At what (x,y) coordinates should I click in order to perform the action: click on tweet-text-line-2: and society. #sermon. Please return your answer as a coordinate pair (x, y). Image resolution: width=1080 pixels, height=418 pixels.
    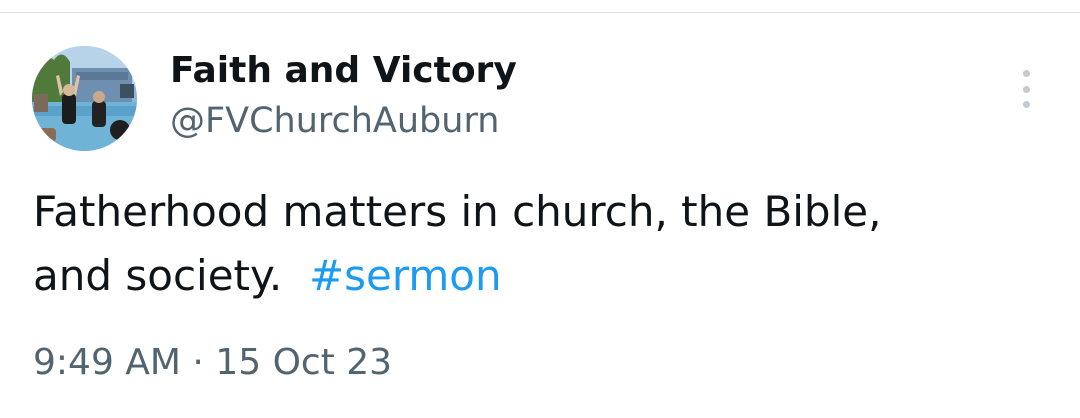
    Looking at the image, I should click on (533, 276).